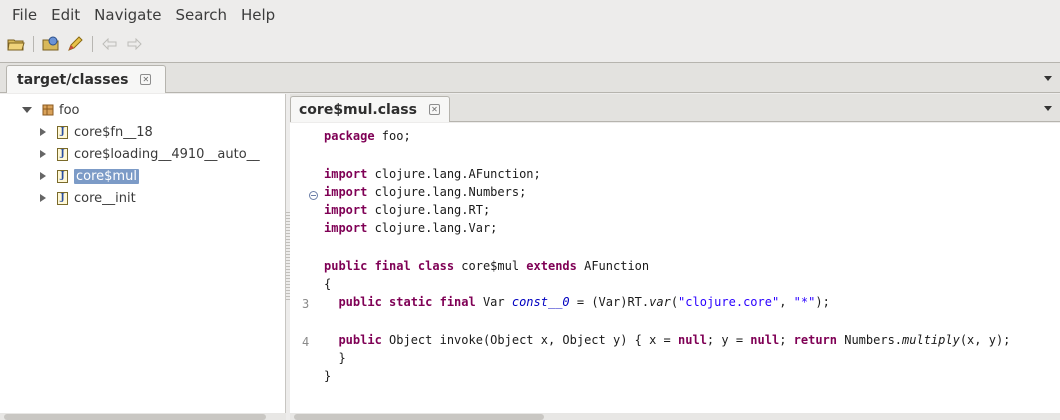 This screenshot has width=1060, height=420. I want to click on tree-node-class-selected: J core$mul, so click(89, 176).